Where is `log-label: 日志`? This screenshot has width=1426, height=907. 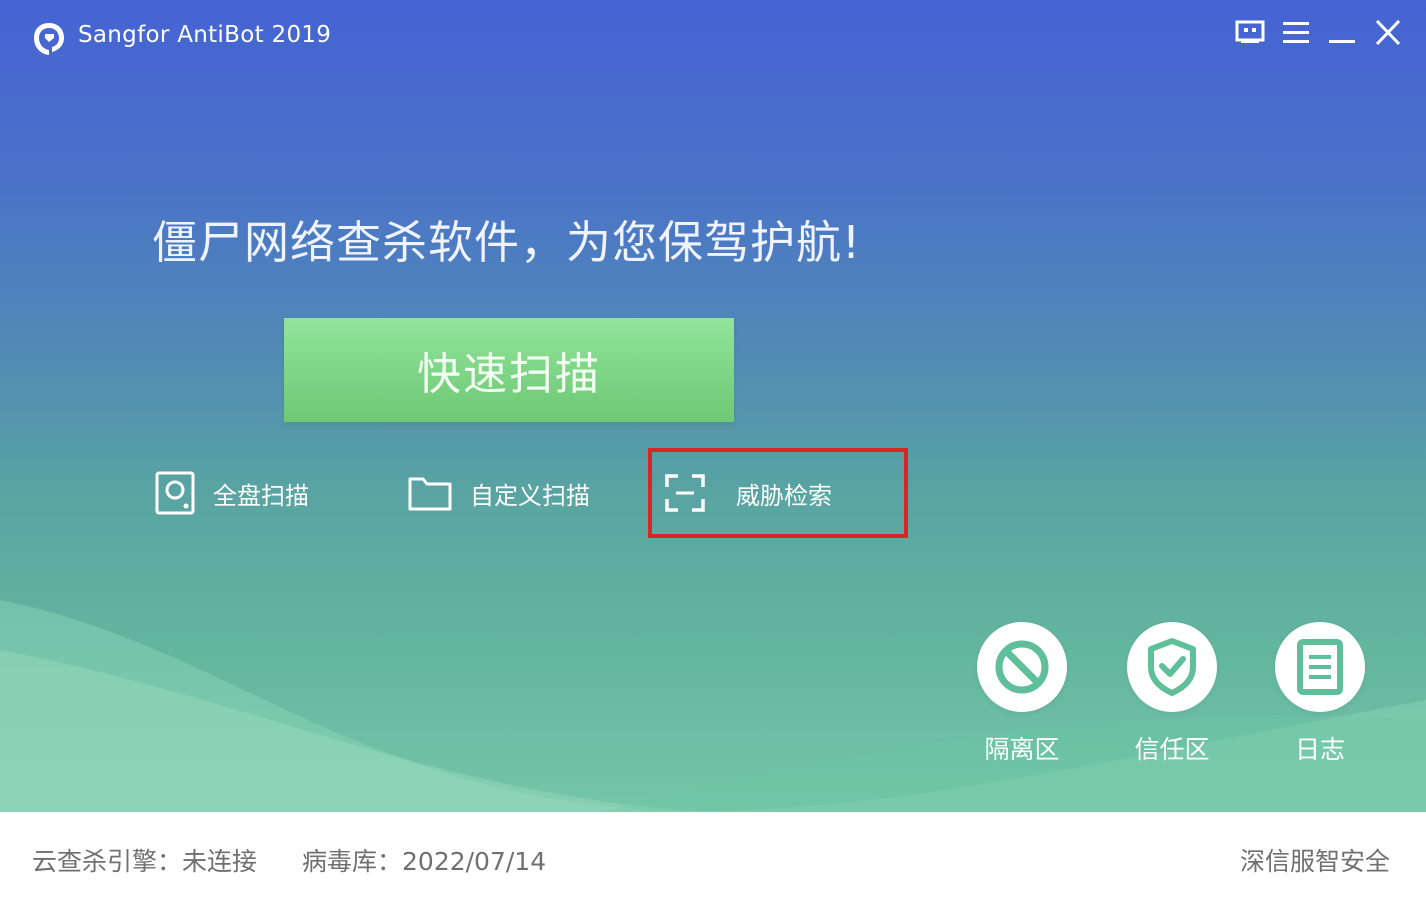 log-label: 日志 is located at coordinates (1319, 749).